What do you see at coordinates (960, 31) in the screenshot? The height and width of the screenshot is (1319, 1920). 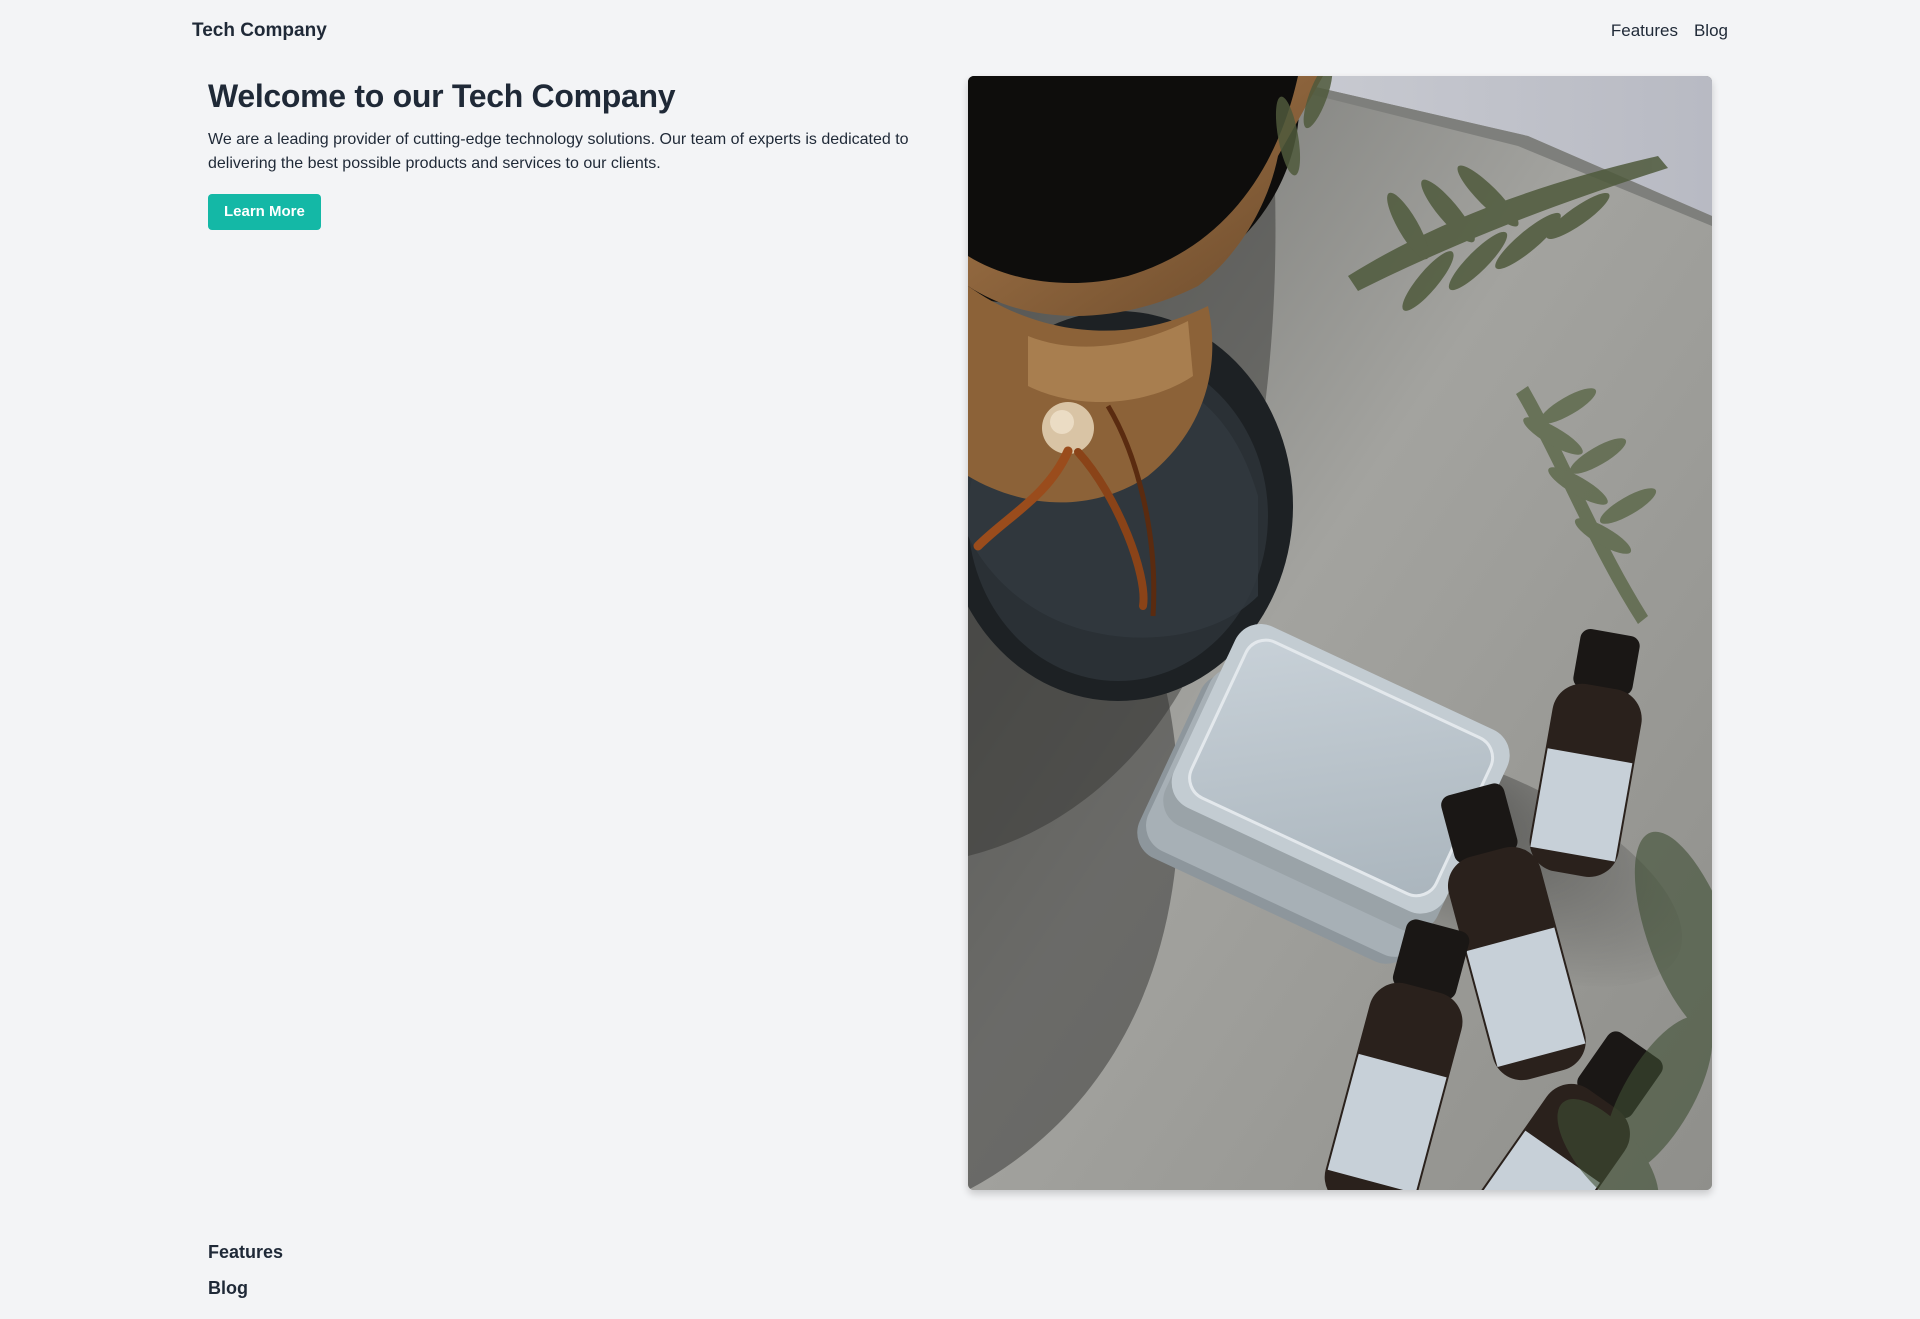 I see `top-navigation-bar: Tech Company Features Blog` at bounding box center [960, 31].